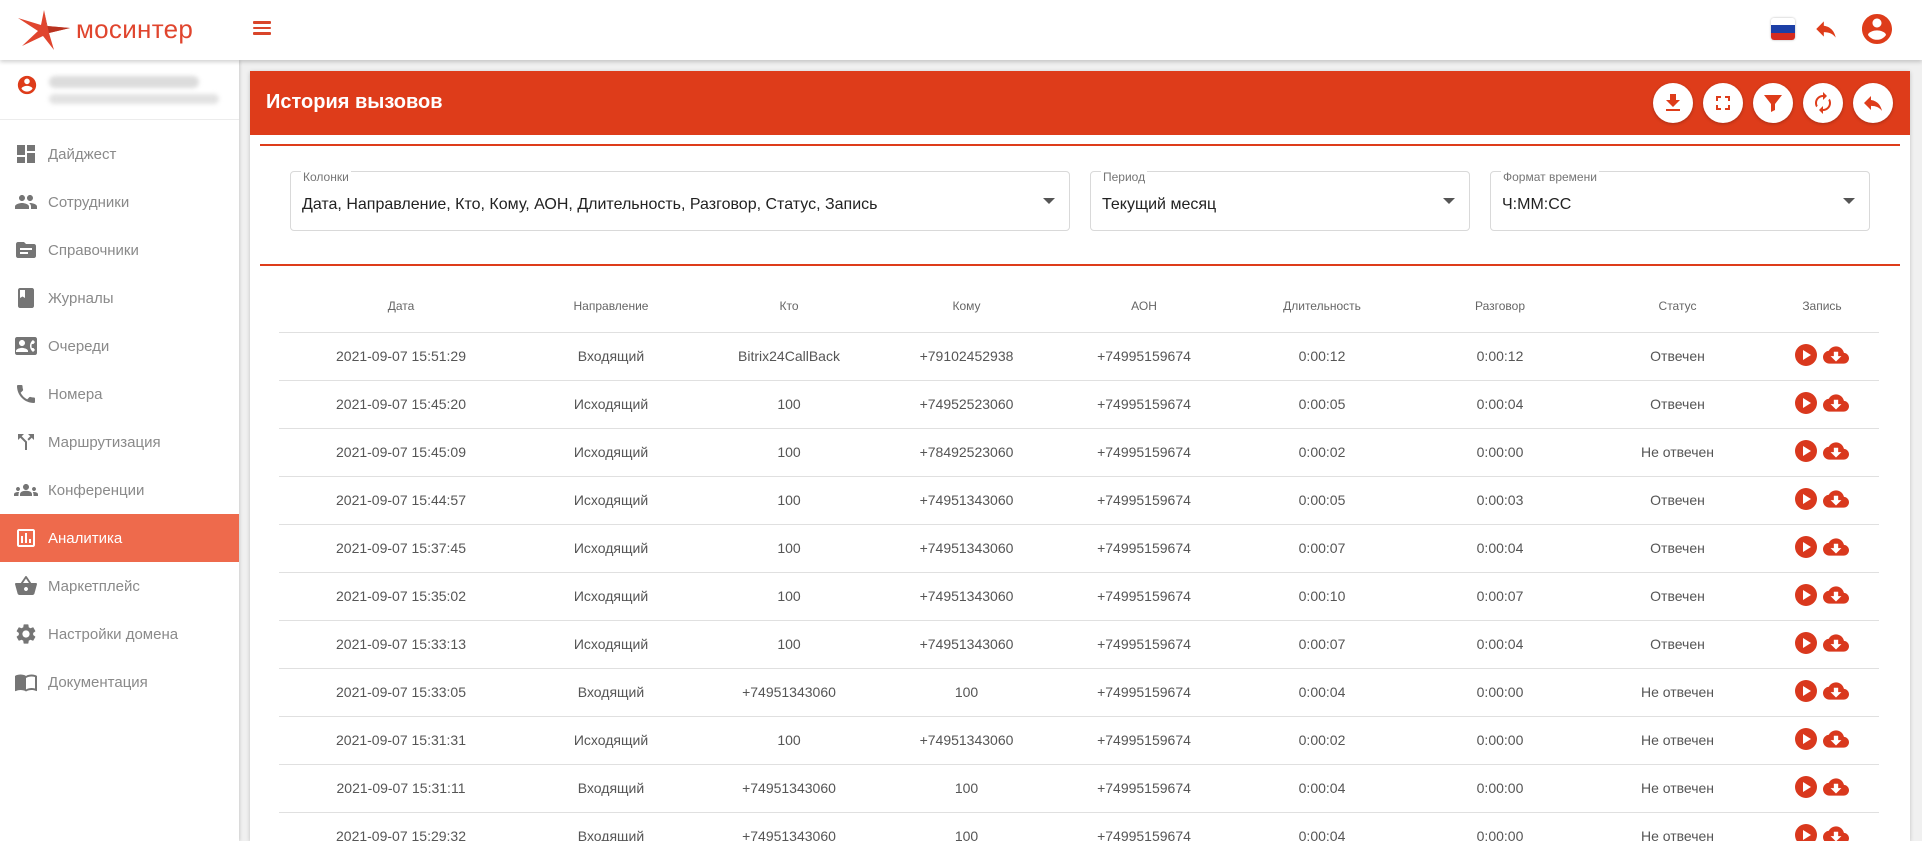 This screenshot has width=1922, height=841. I want to click on chart-icon, so click(26, 538).